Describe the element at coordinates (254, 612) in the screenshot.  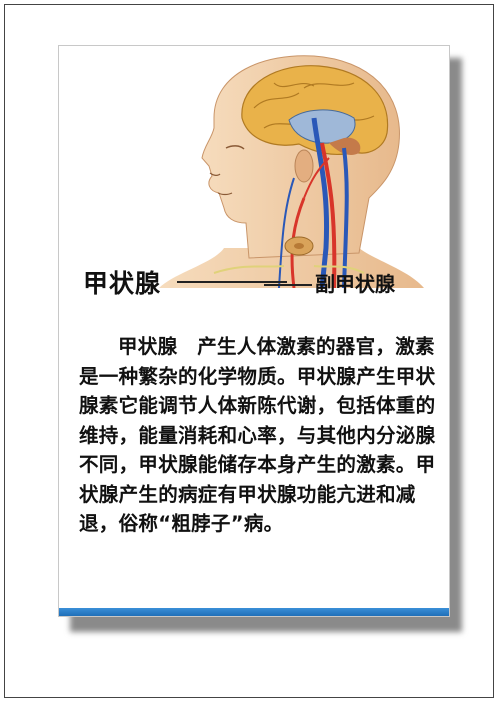
I see `card-bottom-bar` at that location.